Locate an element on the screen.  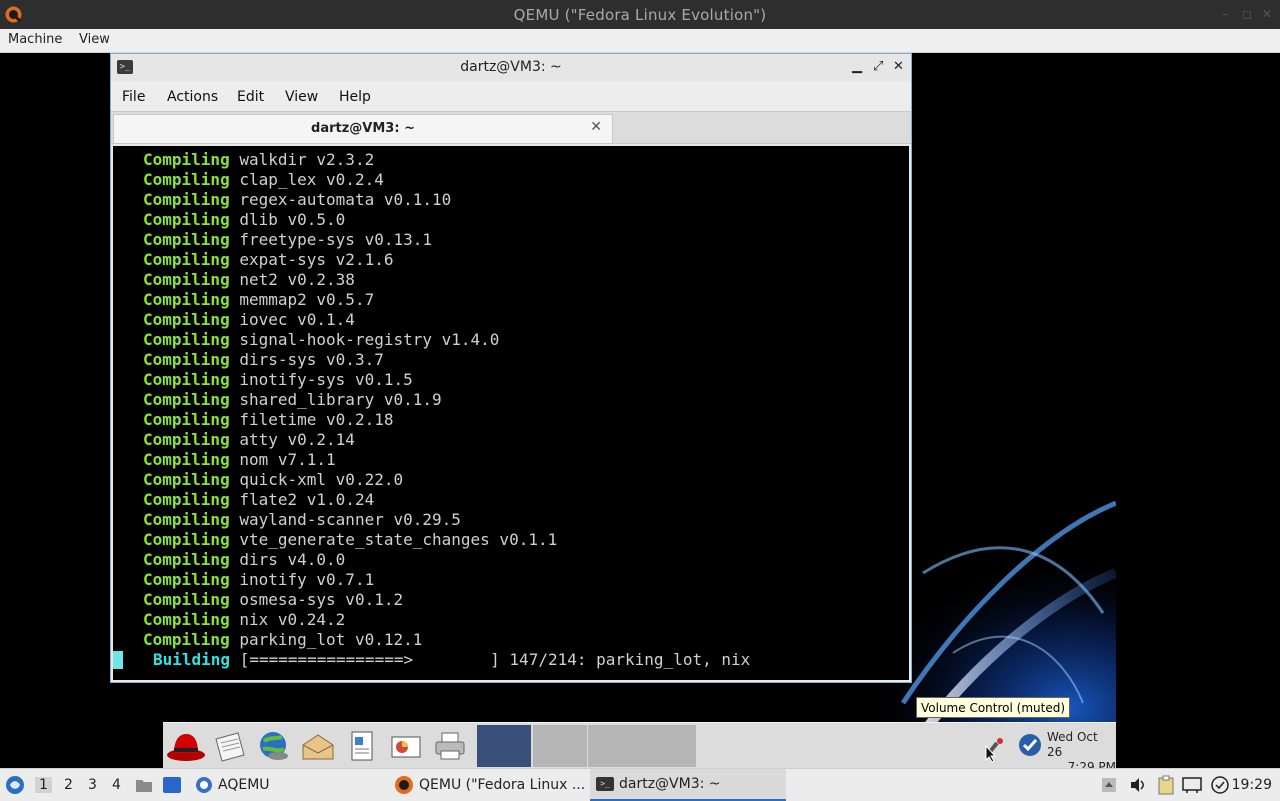
host-titlebar: QEMU ("Fedora Linux Evolution") – ◻ ✕ is located at coordinates (640, 14).